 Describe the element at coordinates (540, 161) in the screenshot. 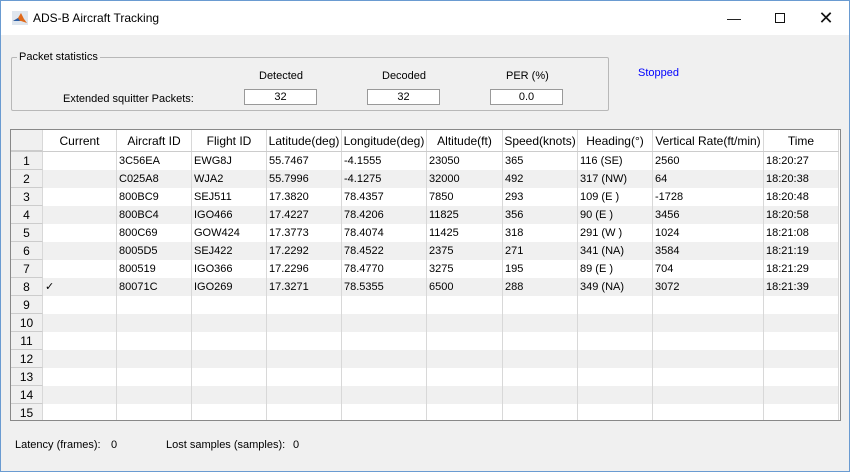

I see `table-cell: 365` at that location.